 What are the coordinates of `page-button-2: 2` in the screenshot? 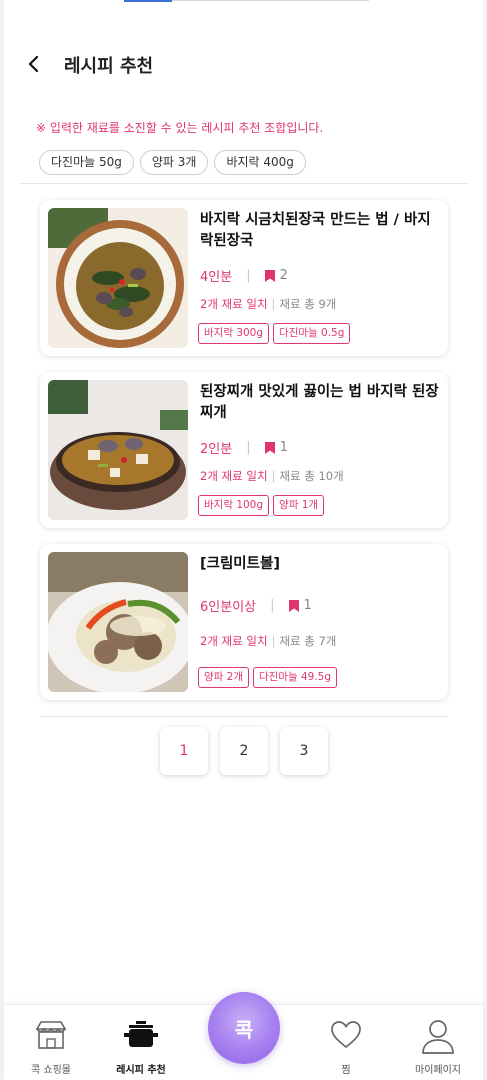 It's located at (244, 751).